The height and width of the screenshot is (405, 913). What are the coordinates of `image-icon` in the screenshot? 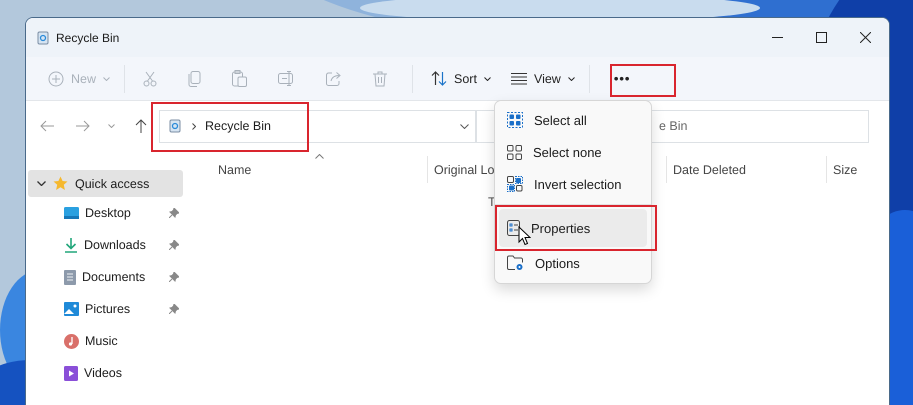 It's located at (71, 309).